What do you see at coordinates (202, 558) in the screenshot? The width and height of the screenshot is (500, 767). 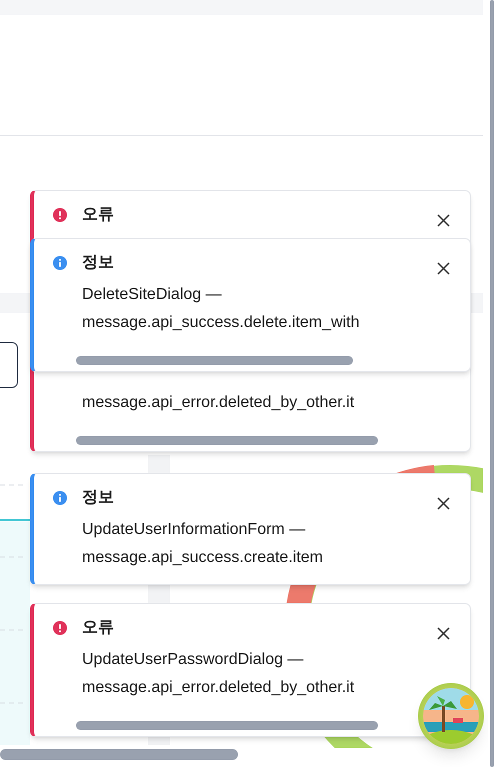 I see `toast-message: message.api_success.create.item` at bounding box center [202, 558].